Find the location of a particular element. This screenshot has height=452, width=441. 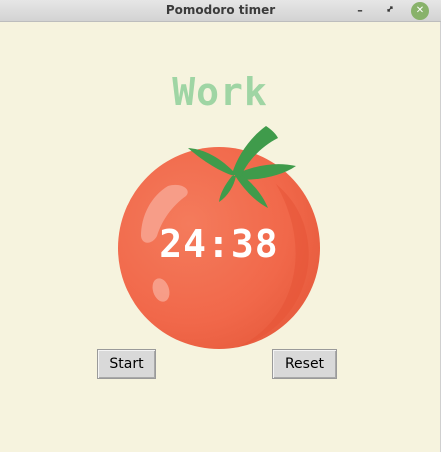

minimize-icon: – is located at coordinates (360, 11).